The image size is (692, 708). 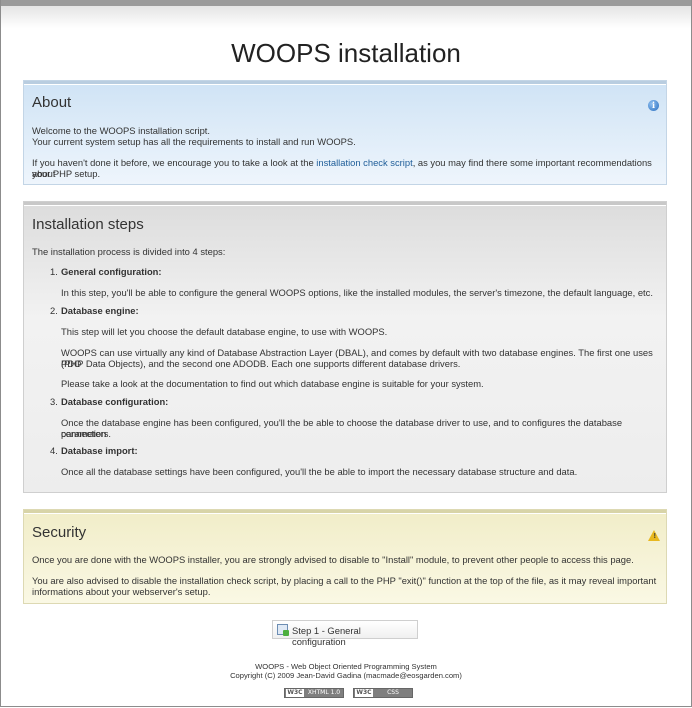 I want to click on about-heading: About, so click(x=52, y=102).